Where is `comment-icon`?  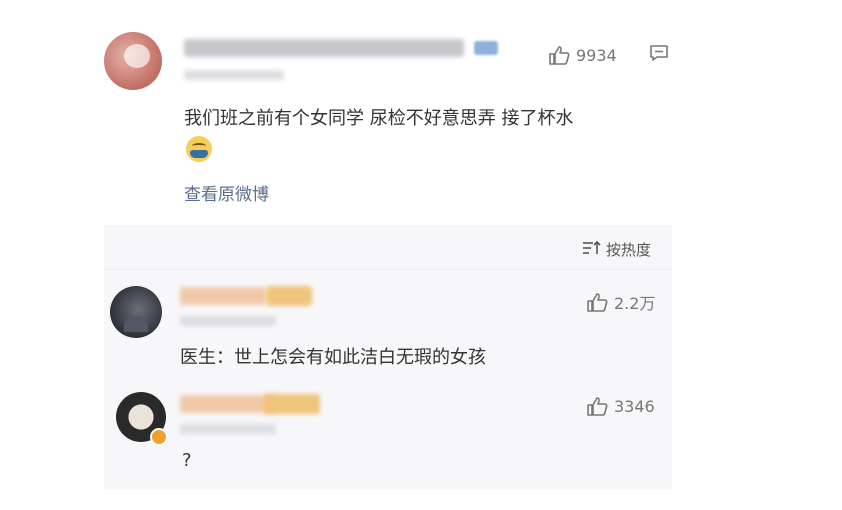 comment-icon is located at coordinates (659, 55).